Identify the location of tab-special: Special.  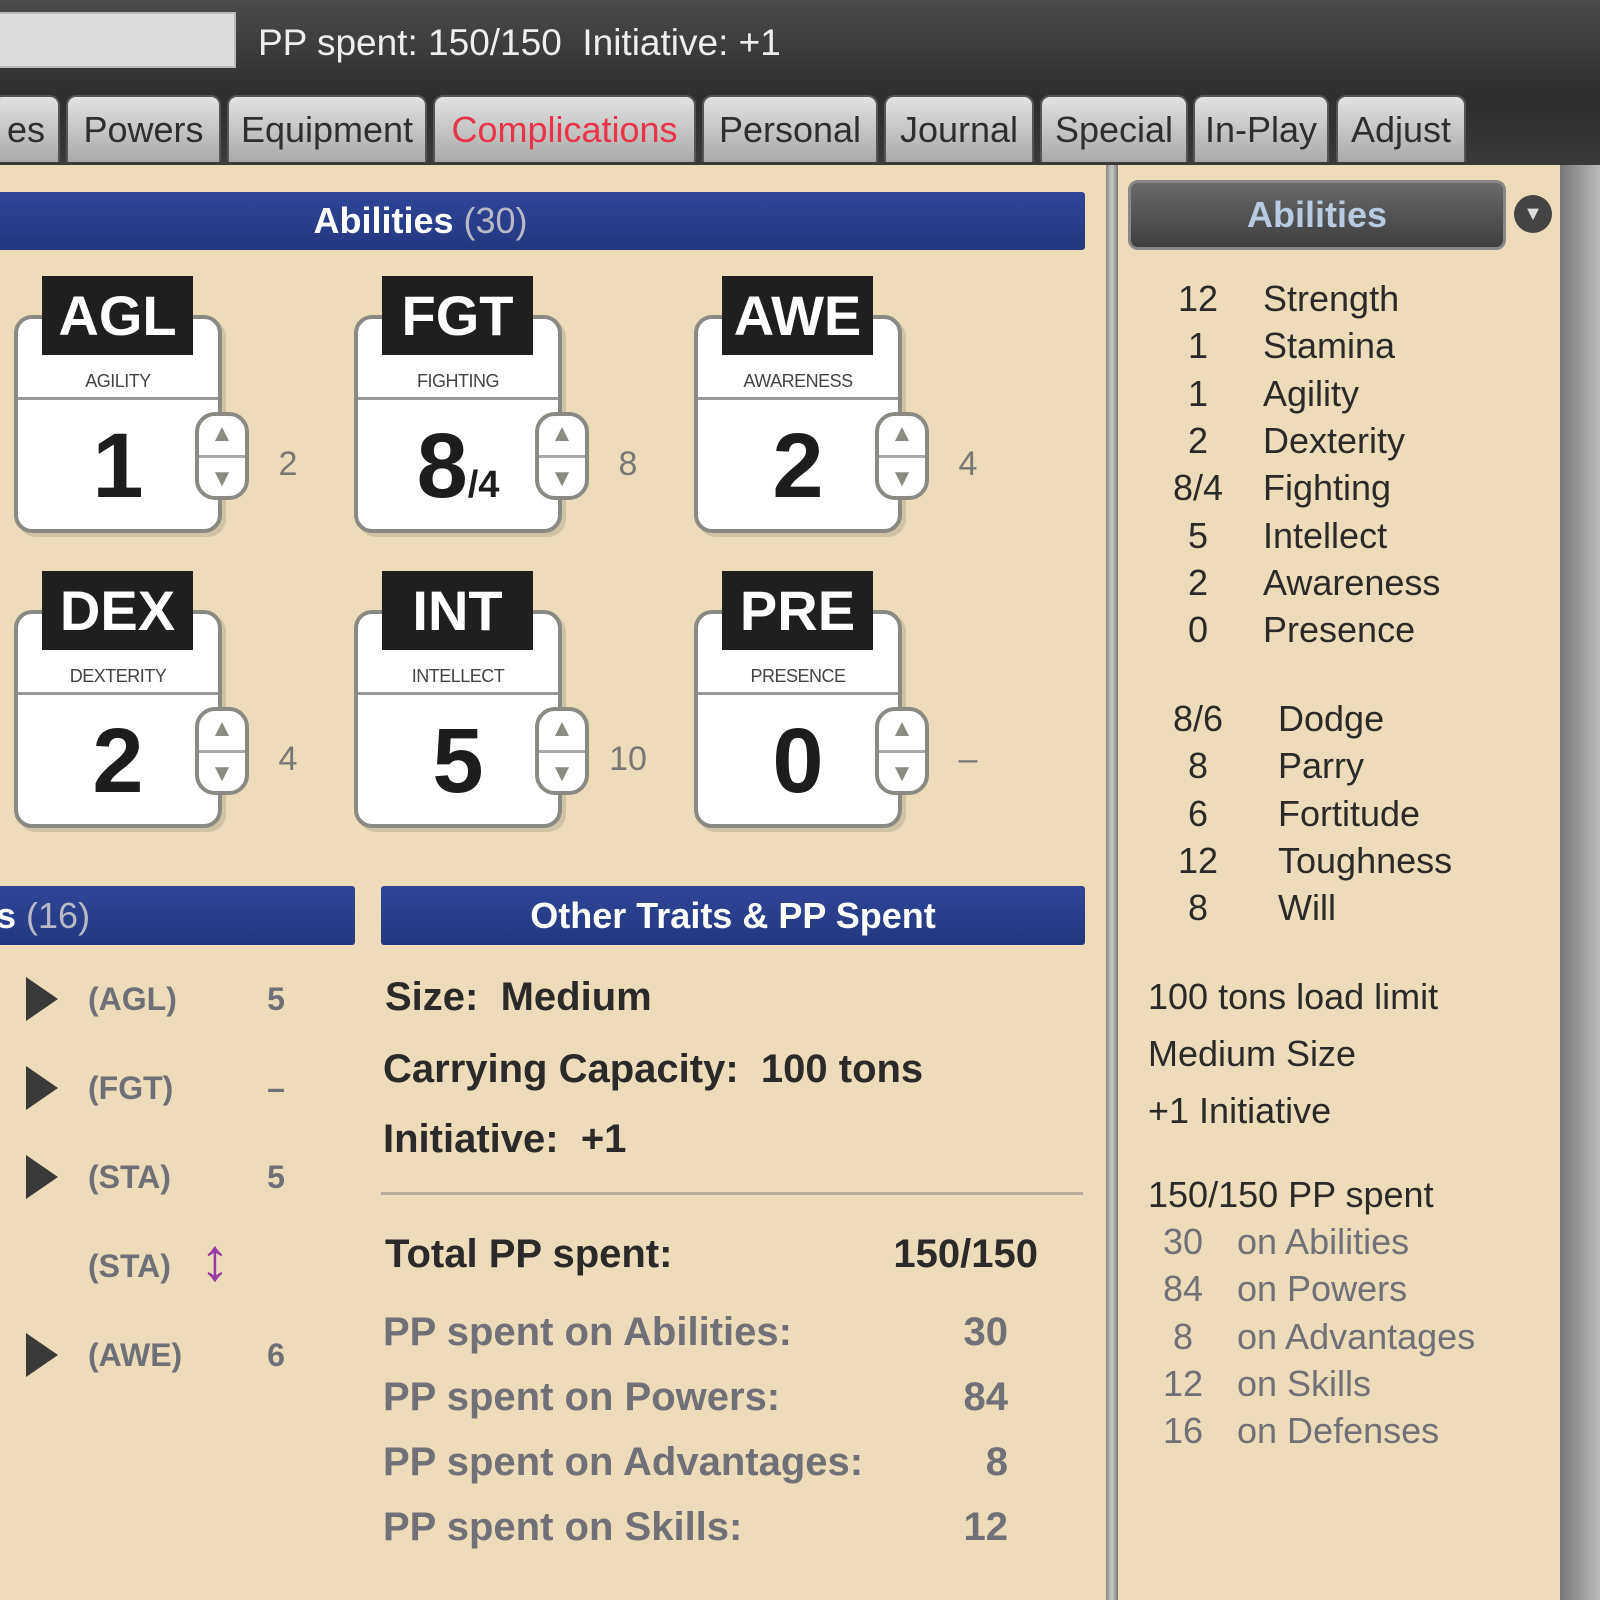
(1114, 128).